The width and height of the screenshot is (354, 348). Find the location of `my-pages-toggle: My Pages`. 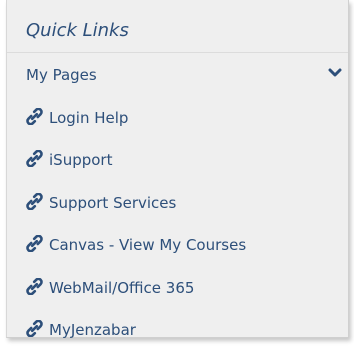

my-pages-toggle: My Pages is located at coordinates (184, 75).